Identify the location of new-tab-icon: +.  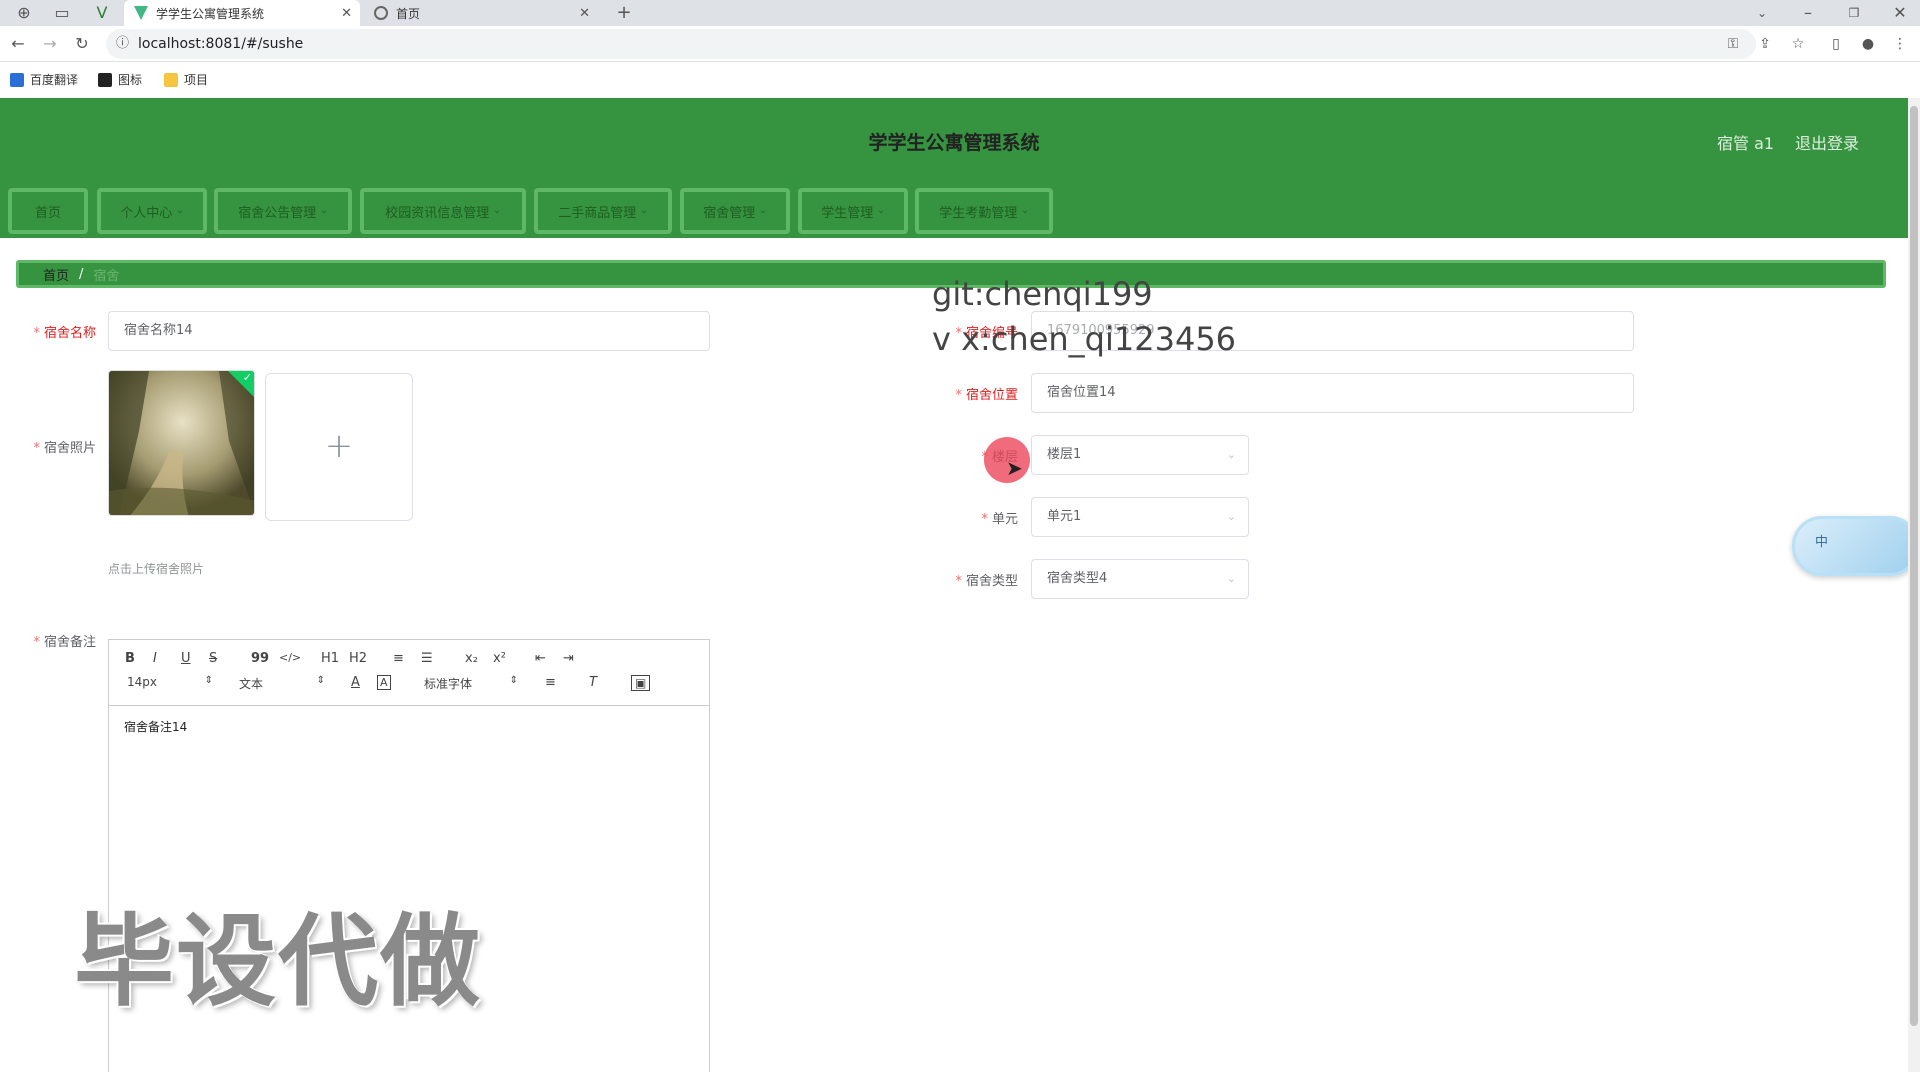
(624, 13).